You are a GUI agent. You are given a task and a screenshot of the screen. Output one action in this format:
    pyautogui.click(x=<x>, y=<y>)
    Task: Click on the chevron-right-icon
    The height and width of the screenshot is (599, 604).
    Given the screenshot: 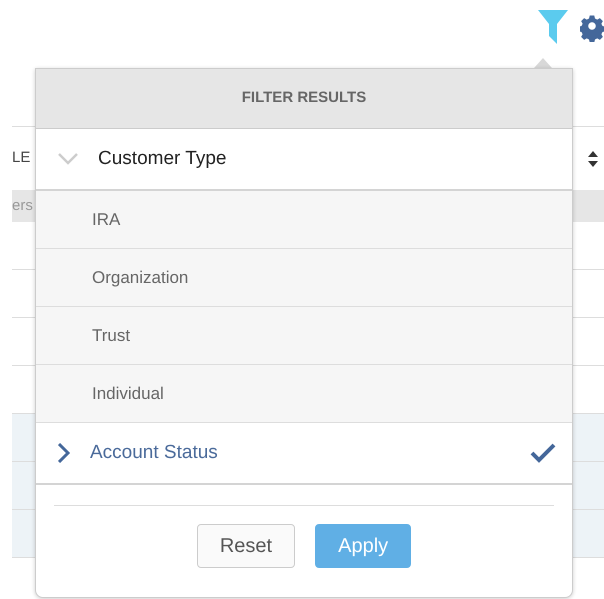 What is the action you would take?
    pyautogui.click(x=64, y=453)
    